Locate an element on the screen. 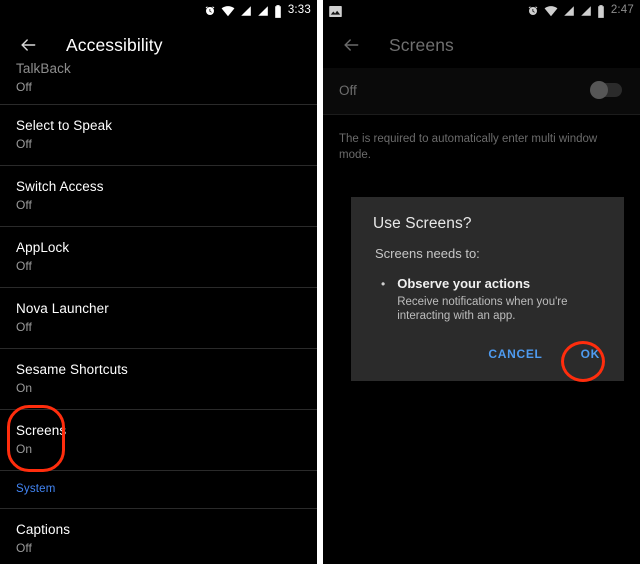  image-icon is located at coordinates (335, 11).